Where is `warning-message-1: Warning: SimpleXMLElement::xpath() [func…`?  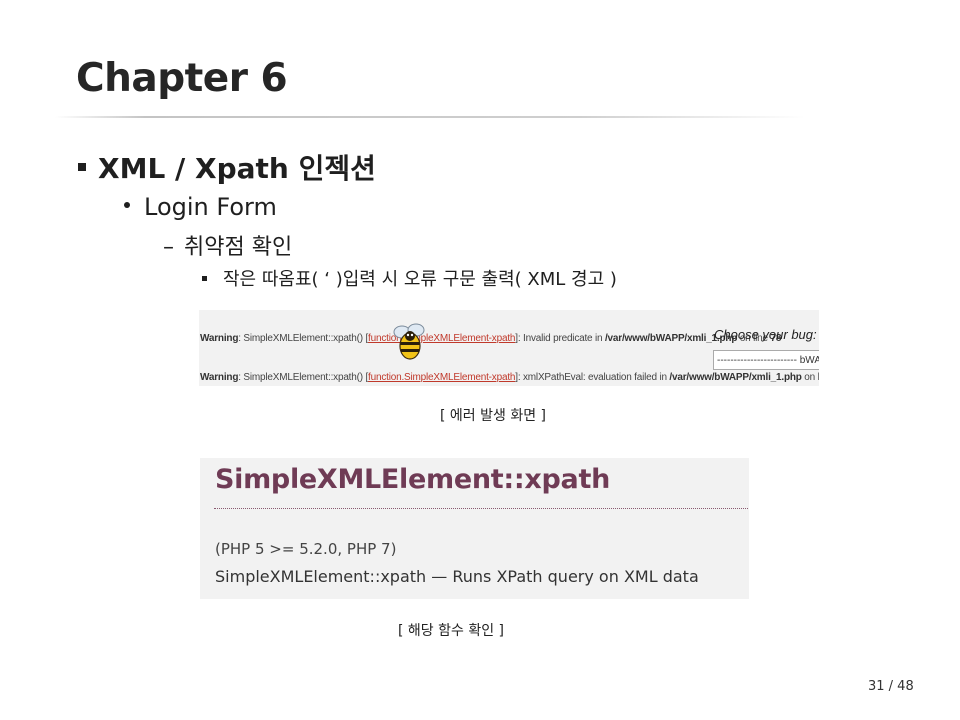
warning-message-1: Warning: SimpleXMLElement::xpath() [func… is located at coordinates (491, 338).